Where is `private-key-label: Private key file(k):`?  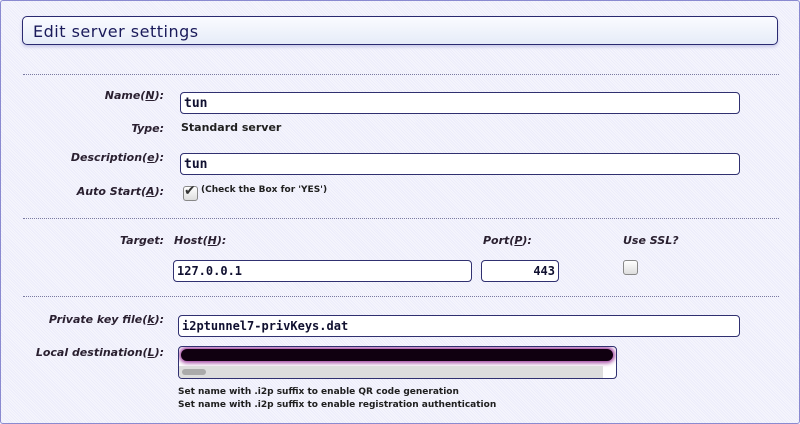 private-key-label: Private key file(k): is located at coordinates (106, 319).